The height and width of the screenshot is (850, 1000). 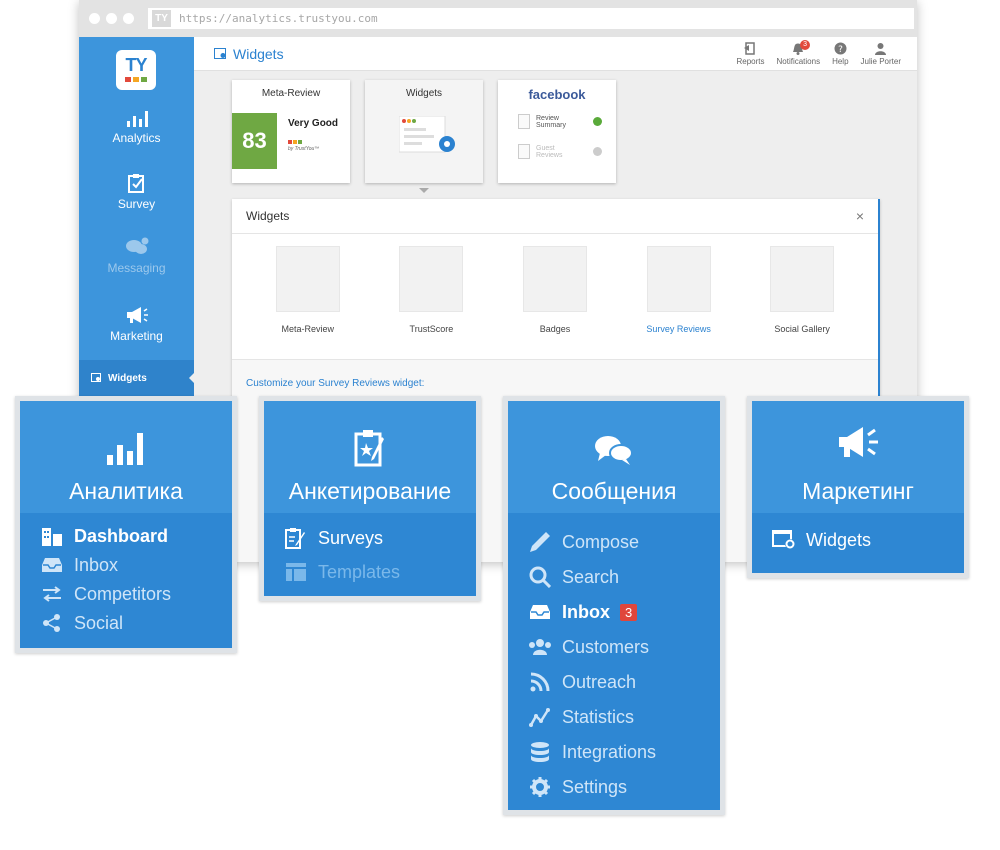 What do you see at coordinates (136, 204) in the screenshot?
I see `sidebar-item-label: Survey` at bounding box center [136, 204].